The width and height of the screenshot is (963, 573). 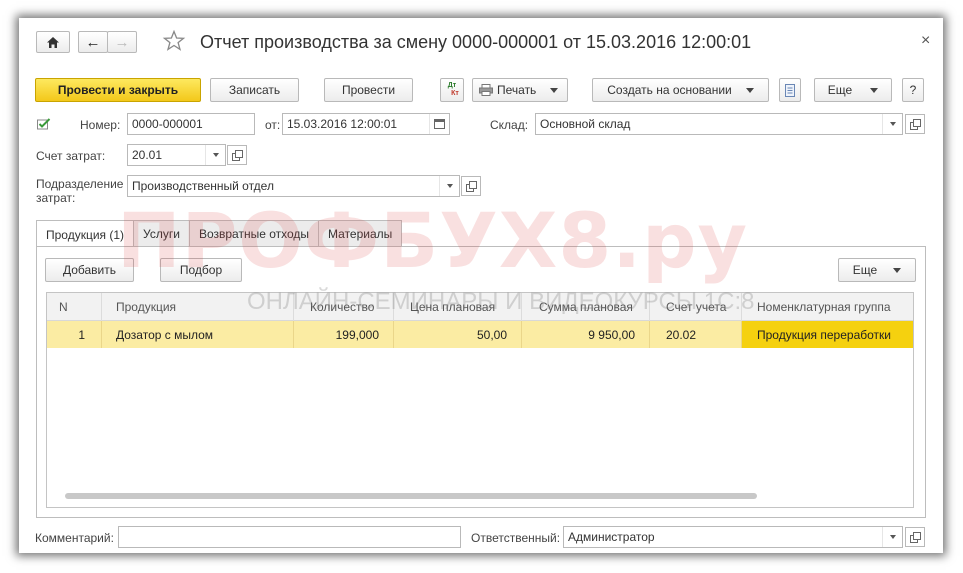 I want to click on arrow-right-icon: →, so click(x=122, y=42).